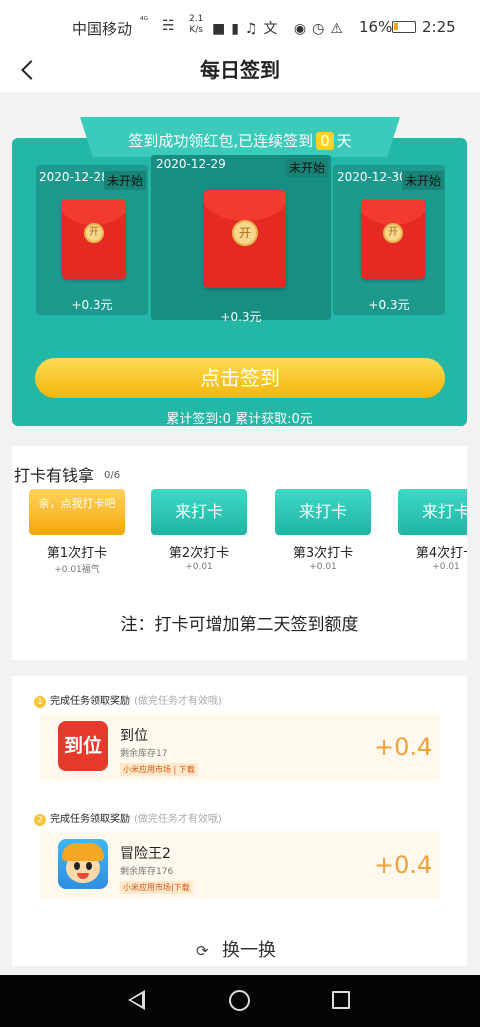 This screenshot has height=1027, width=480. I want to click on checkin-button-4: 来打卡, so click(432, 512).